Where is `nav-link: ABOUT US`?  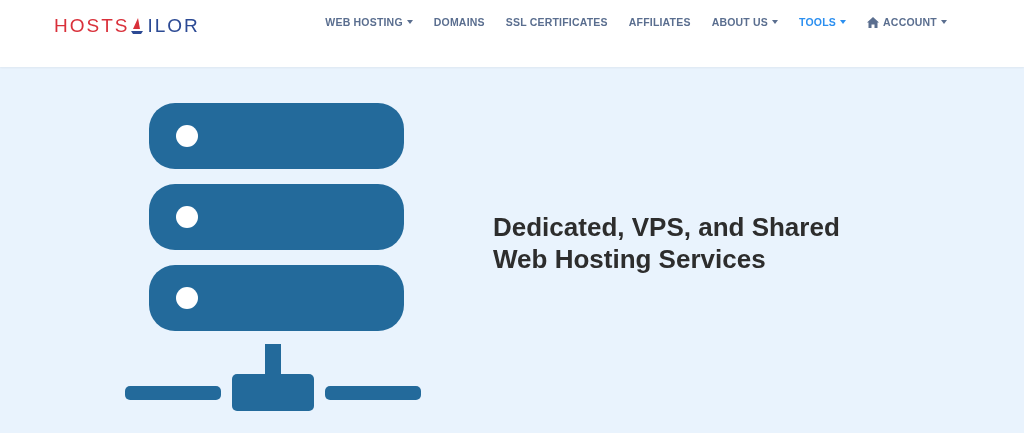
nav-link: ABOUT US is located at coordinates (745, 22).